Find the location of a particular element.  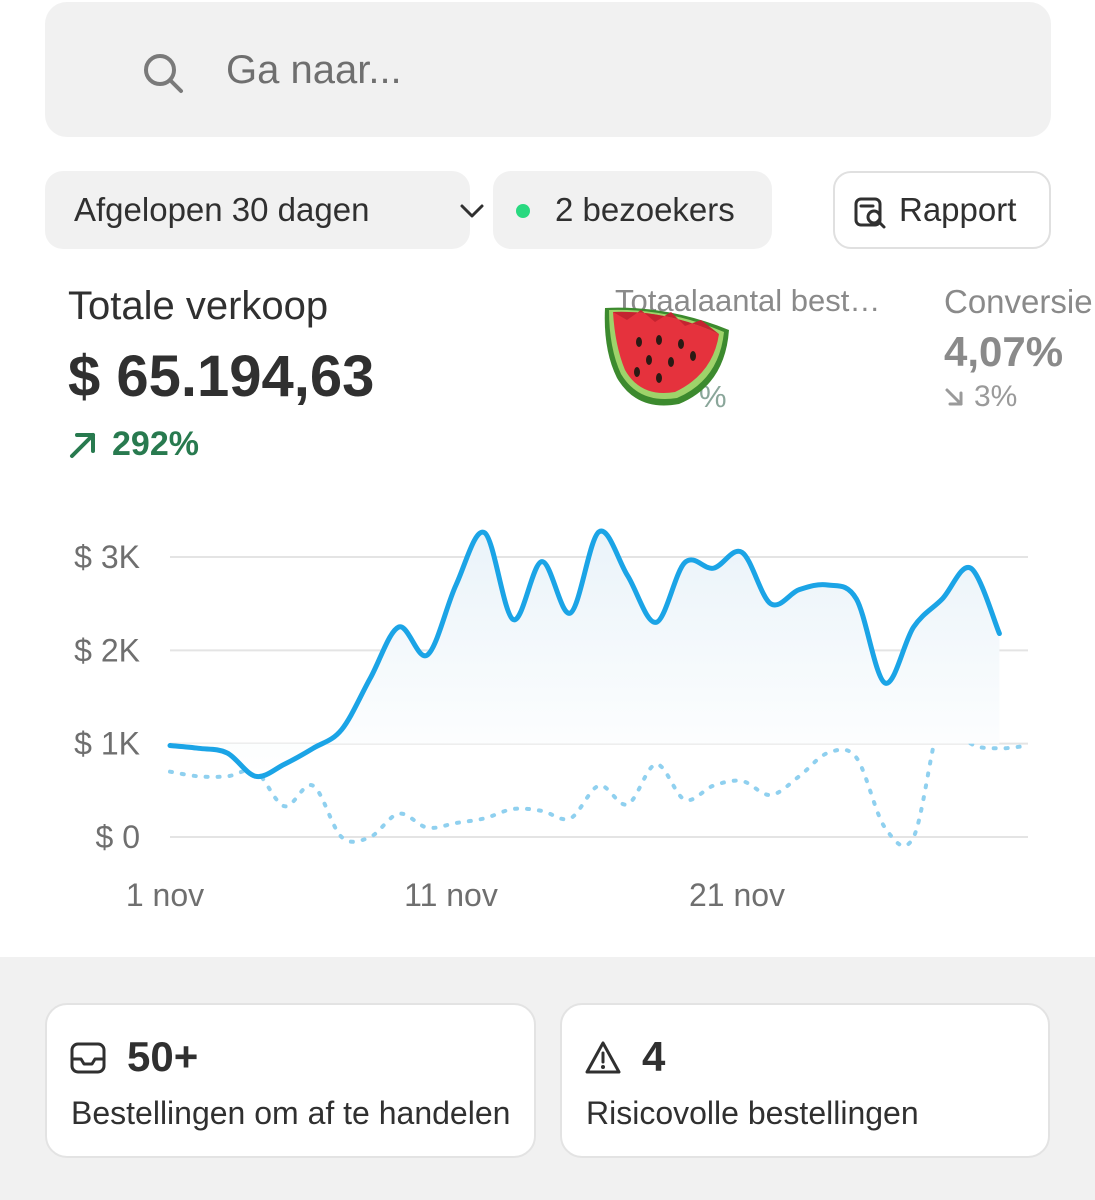

total-sales-change-value: 292% is located at coordinates (155, 444).